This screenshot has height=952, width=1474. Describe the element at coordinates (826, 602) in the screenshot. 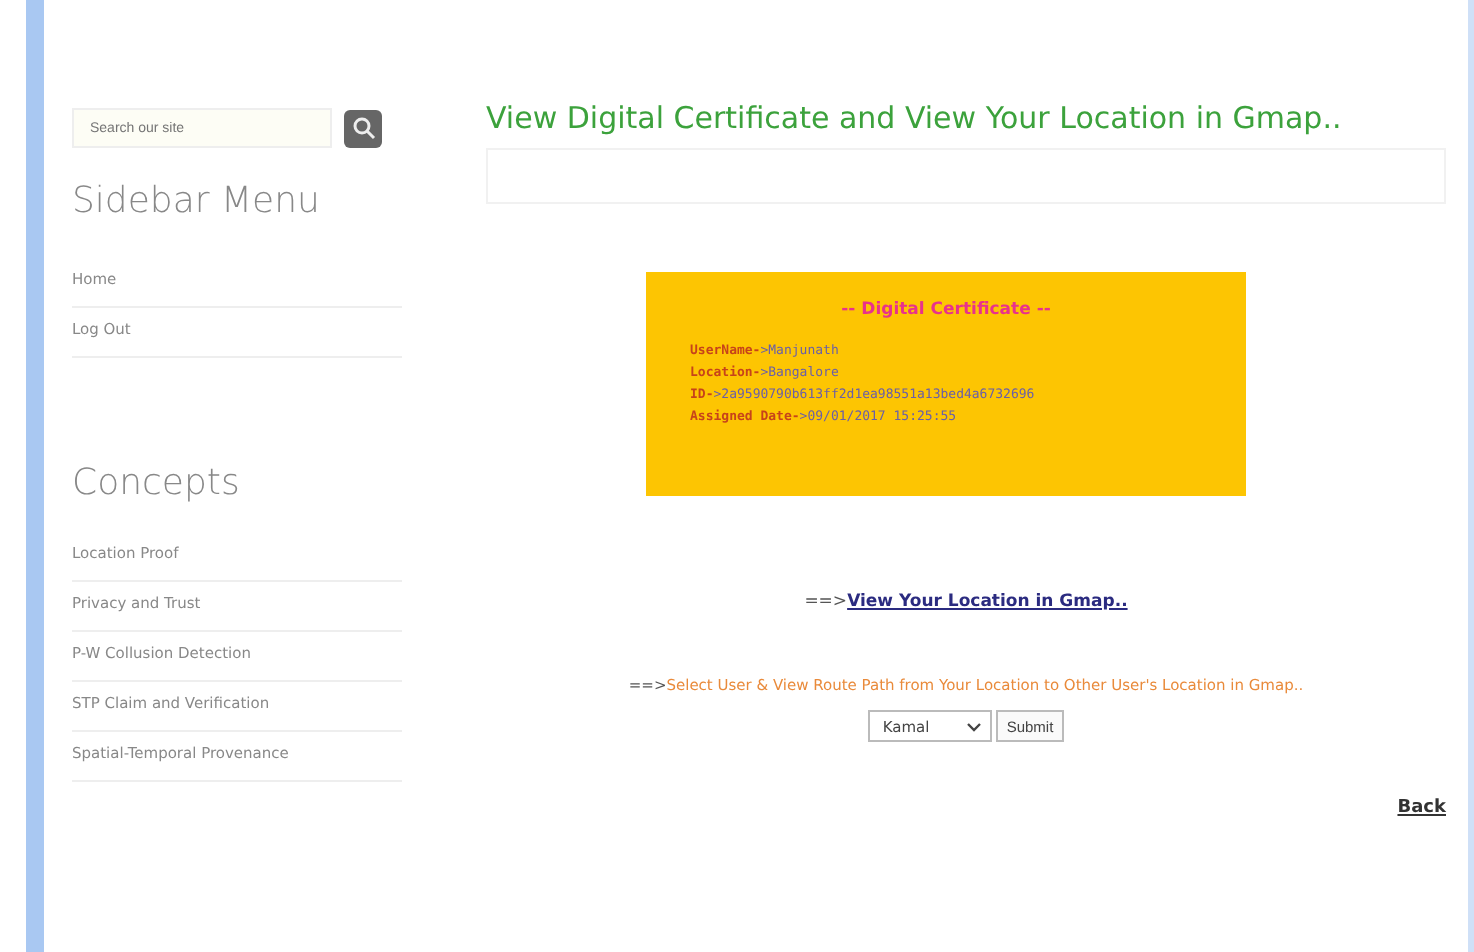

I see `arrow-prefix: ==>` at that location.